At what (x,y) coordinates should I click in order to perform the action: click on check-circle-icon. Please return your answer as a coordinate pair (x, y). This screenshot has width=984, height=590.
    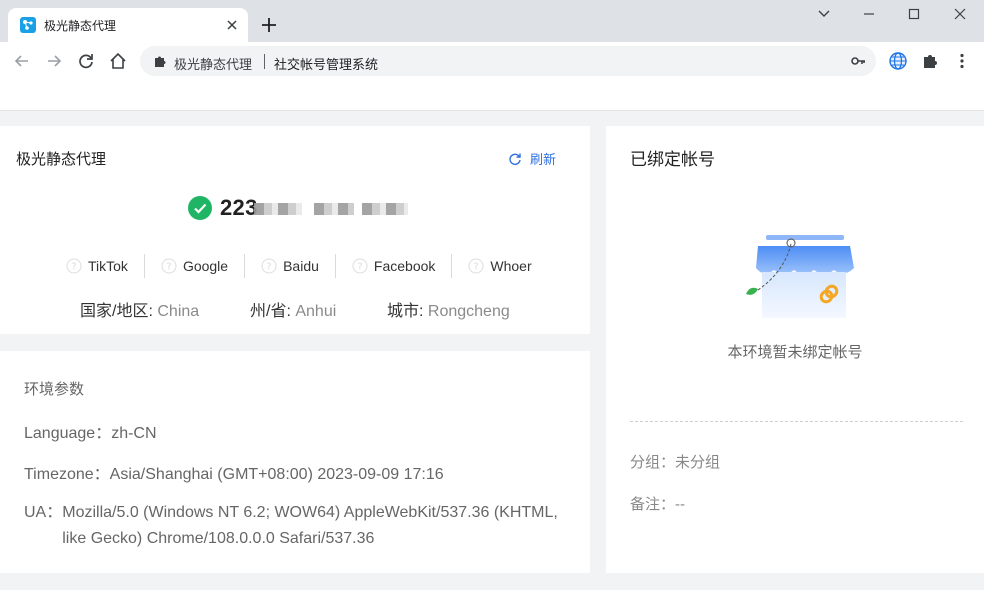
    Looking at the image, I should click on (200, 208).